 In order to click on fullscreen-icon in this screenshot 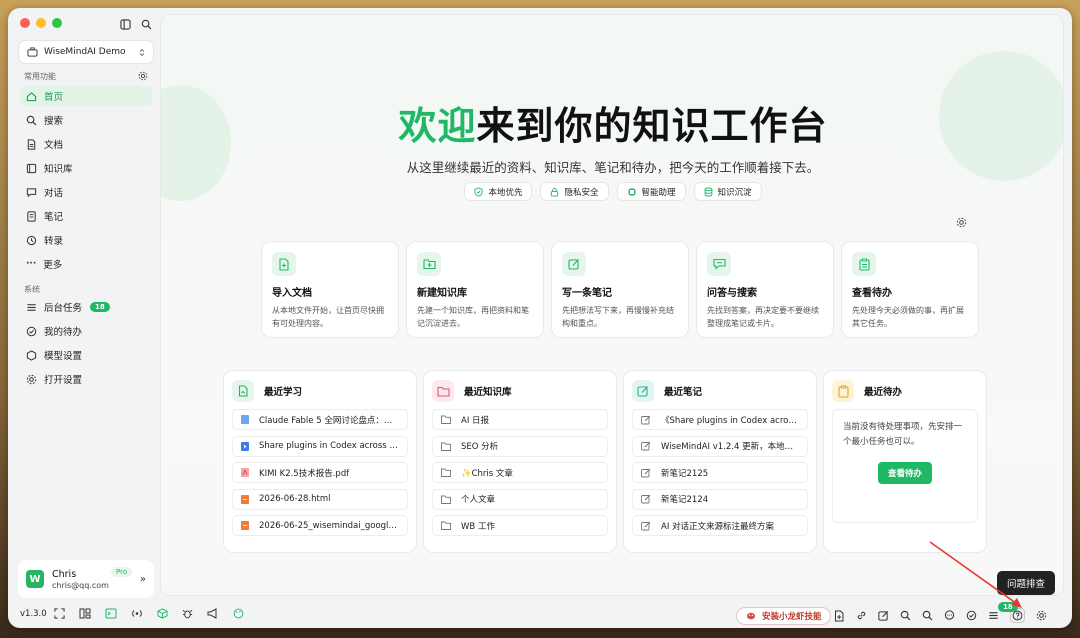, I will do `click(59, 613)`.